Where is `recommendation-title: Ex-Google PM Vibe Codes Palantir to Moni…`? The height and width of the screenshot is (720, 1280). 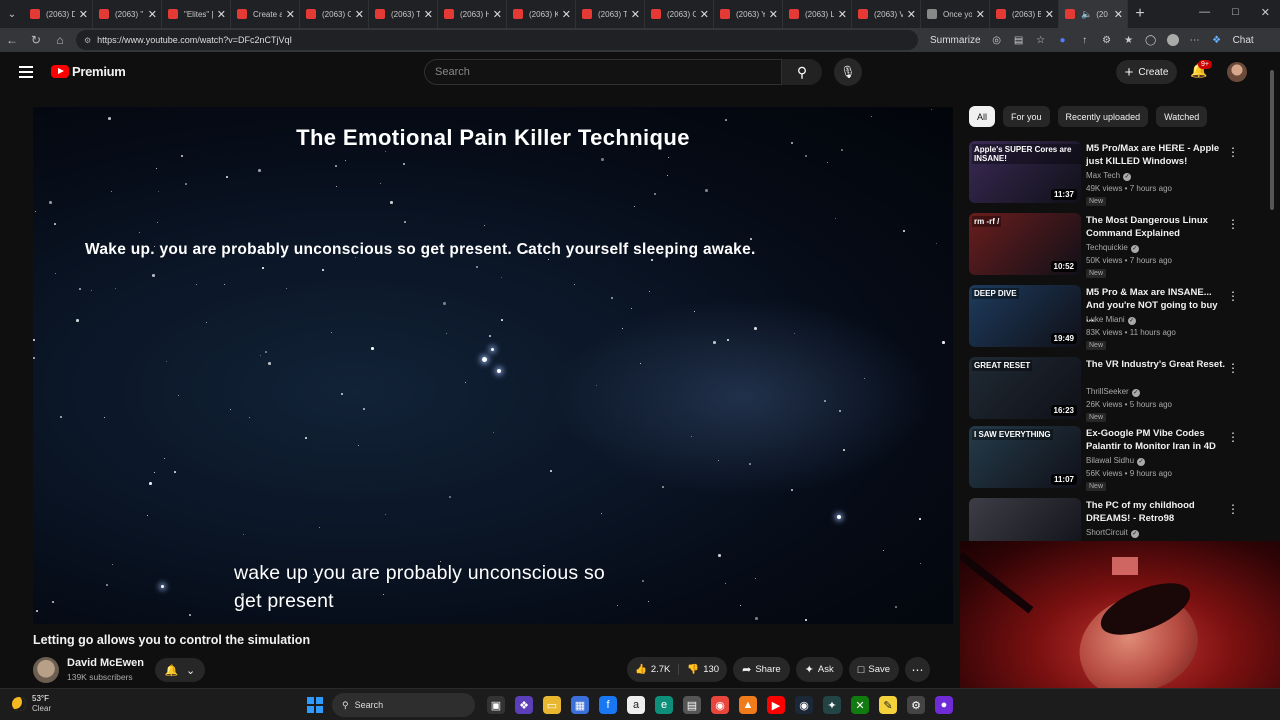 recommendation-title: Ex-Google PM Vibe Codes Palantir to Moni… is located at coordinates (1156, 440).